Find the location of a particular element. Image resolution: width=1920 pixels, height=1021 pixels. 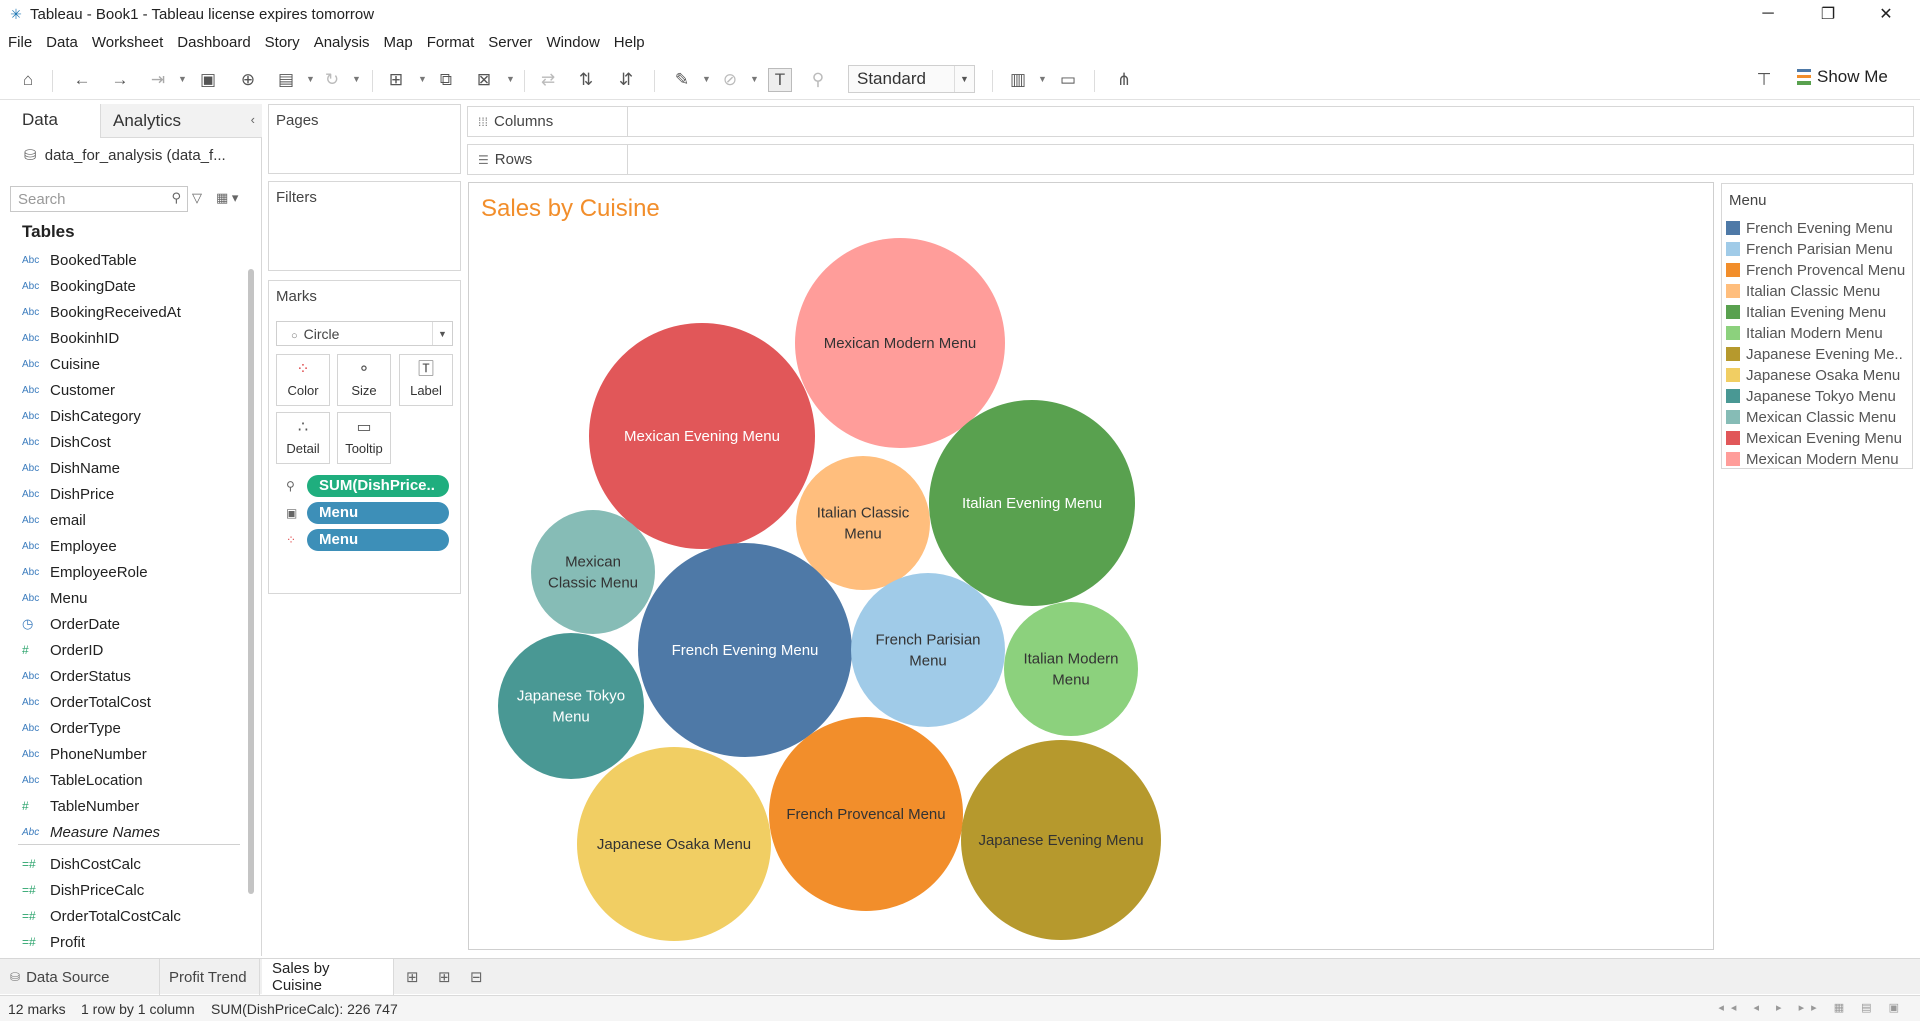

field-item: Abc Cuisine is located at coordinates (61, 364).